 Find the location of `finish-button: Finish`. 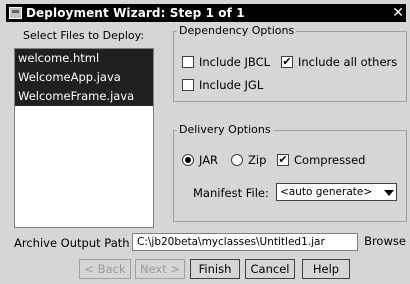

finish-button: Finish is located at coordinates (215, 269).